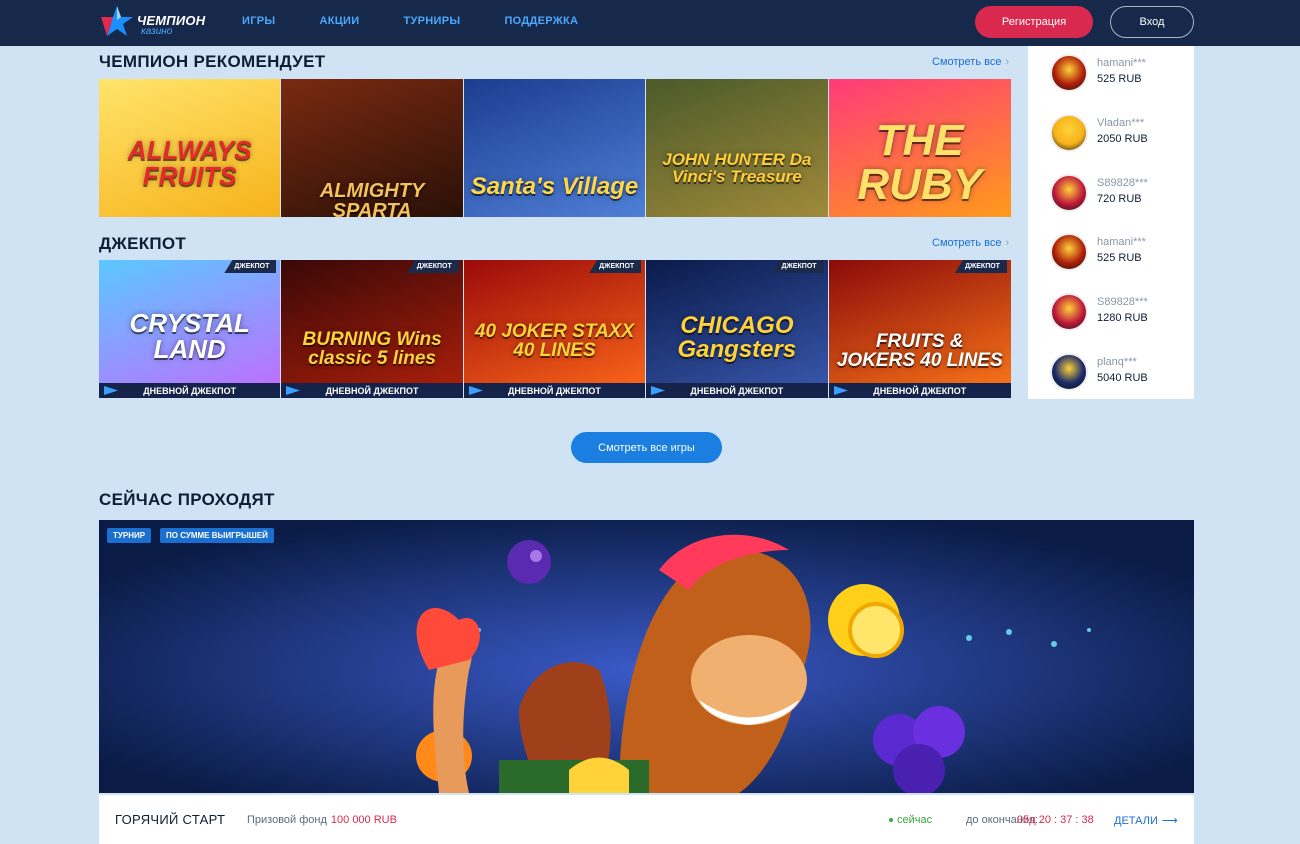 This screenshot has width=1300, height=844. What do you see at coordinates (554, 186) in the screenshot?
I see `game-title: Santa's Village` at bounding box center [554, 186].